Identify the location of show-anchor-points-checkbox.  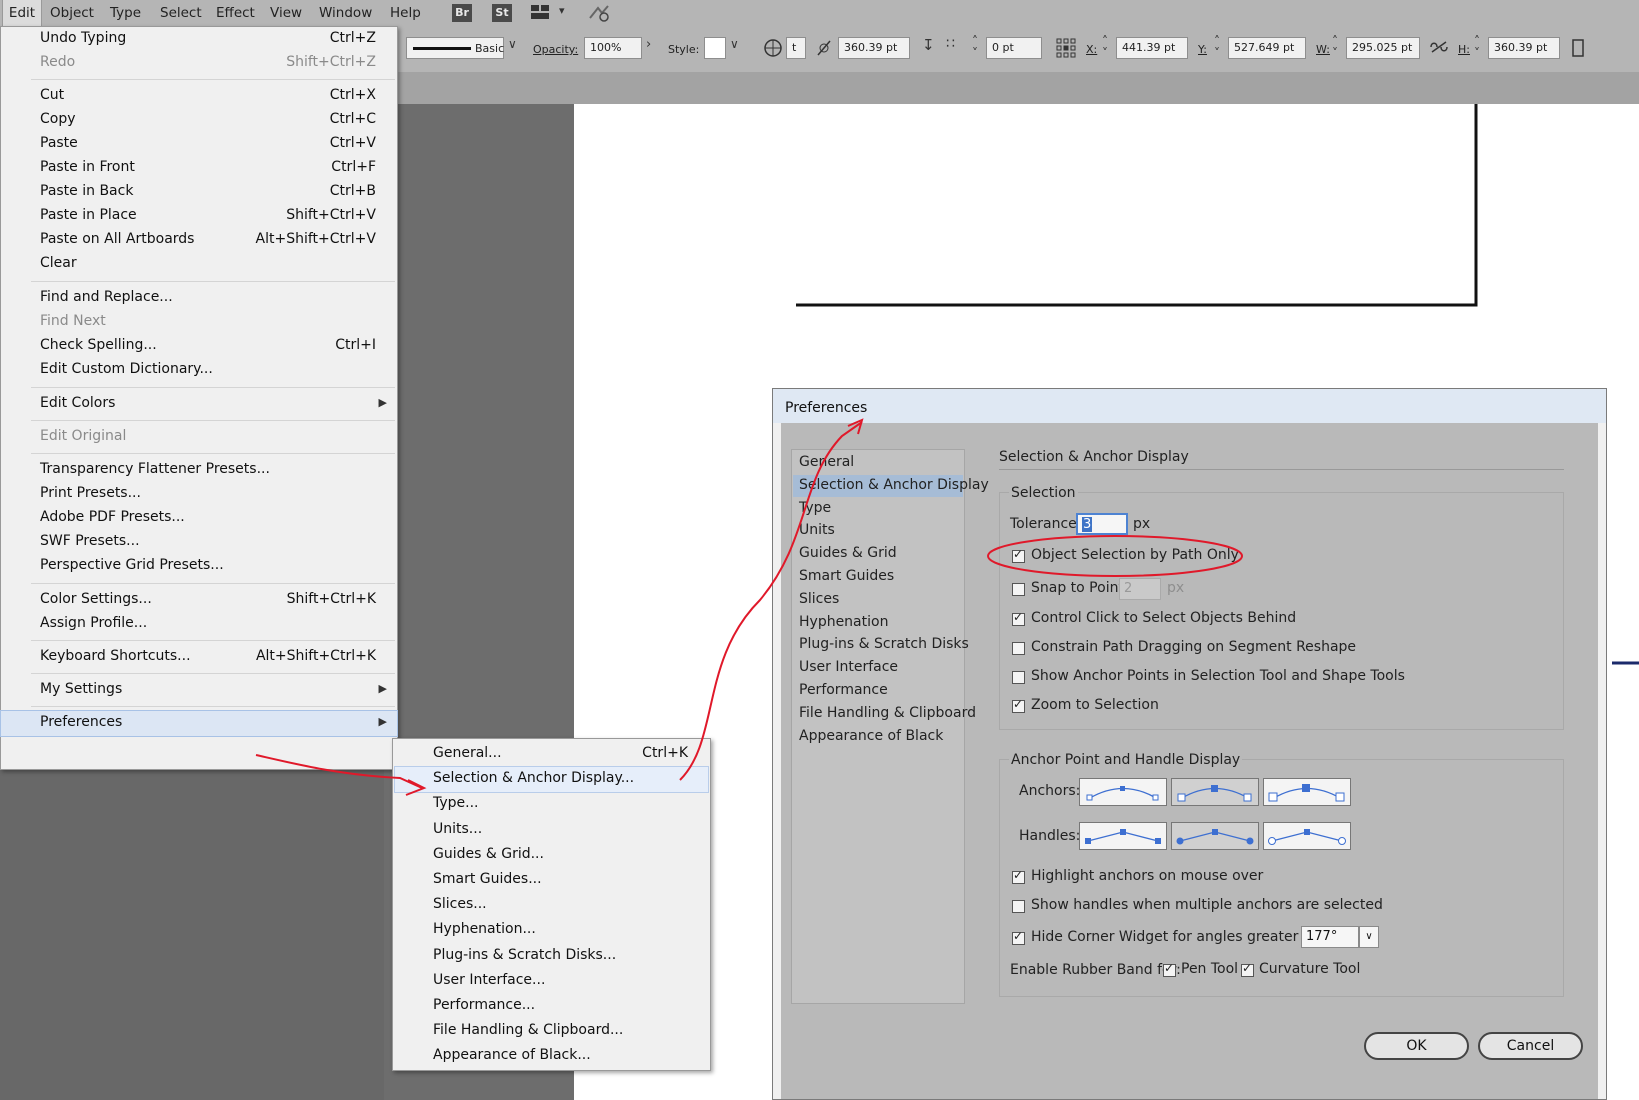
(1018, 677).